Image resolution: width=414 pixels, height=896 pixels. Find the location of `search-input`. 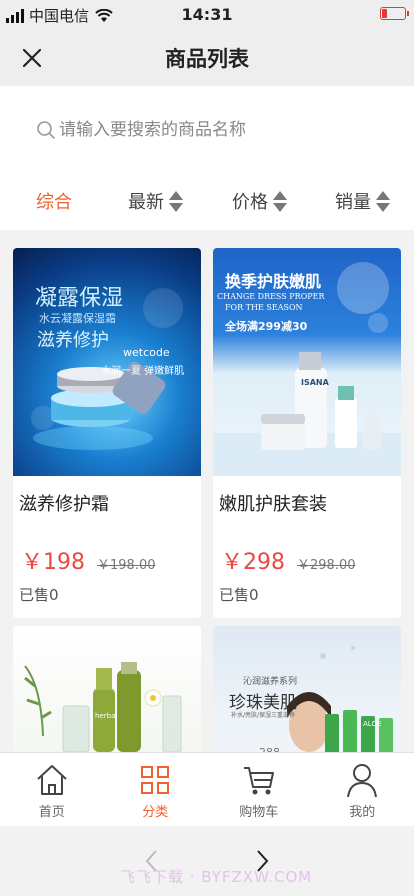

search-input is located at coordinates (209, 130).